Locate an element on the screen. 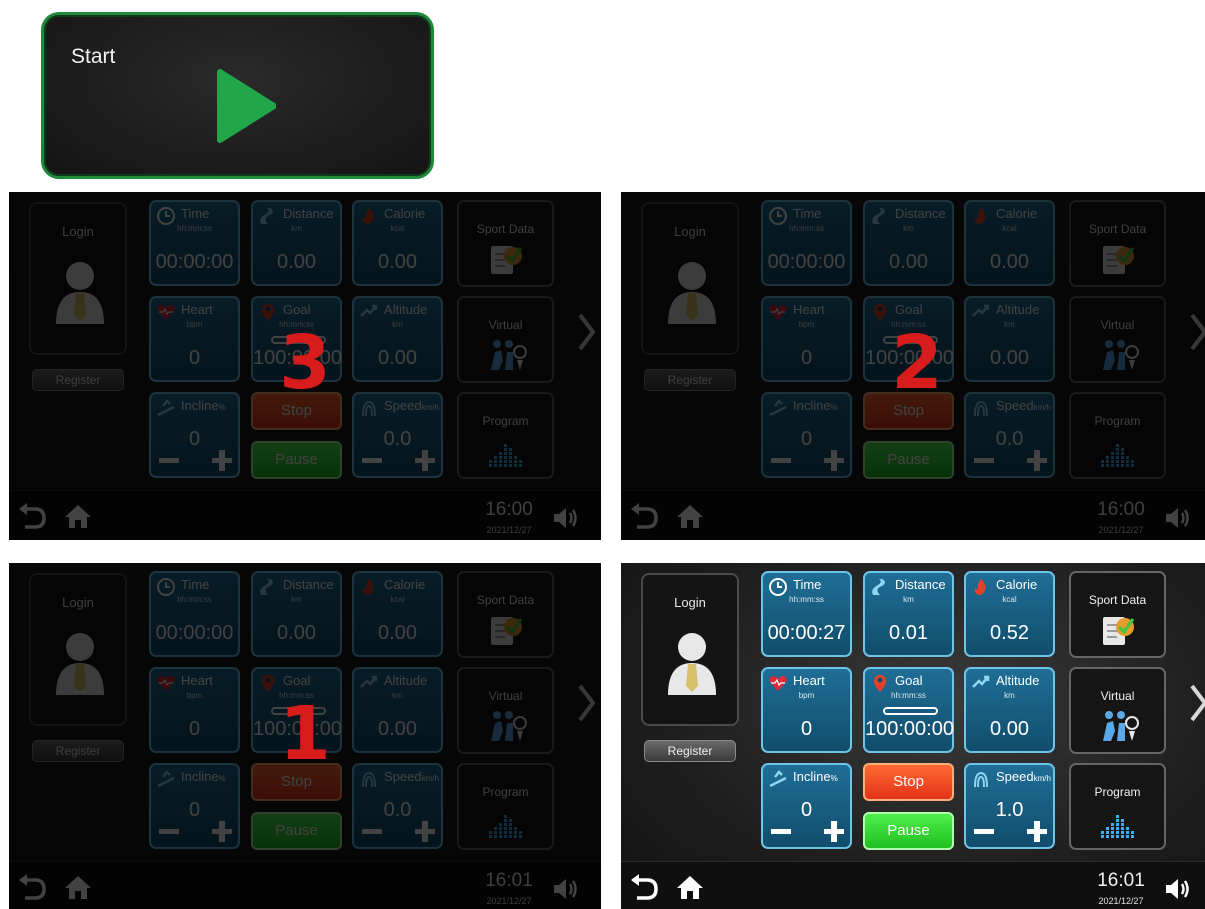 This screenshot has height=909, width=1205. virtual-icon is located at coordinates (1121, 726).